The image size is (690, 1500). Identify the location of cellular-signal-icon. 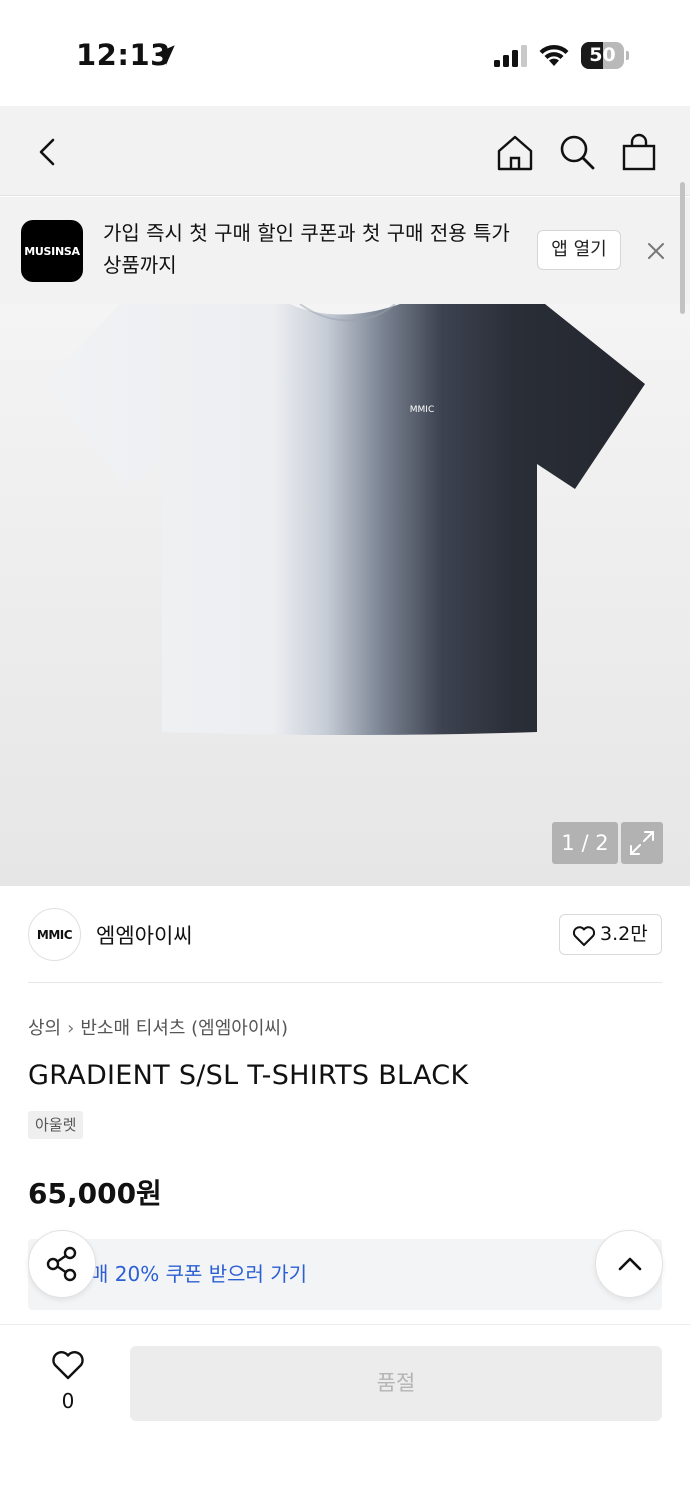
(510, 56).